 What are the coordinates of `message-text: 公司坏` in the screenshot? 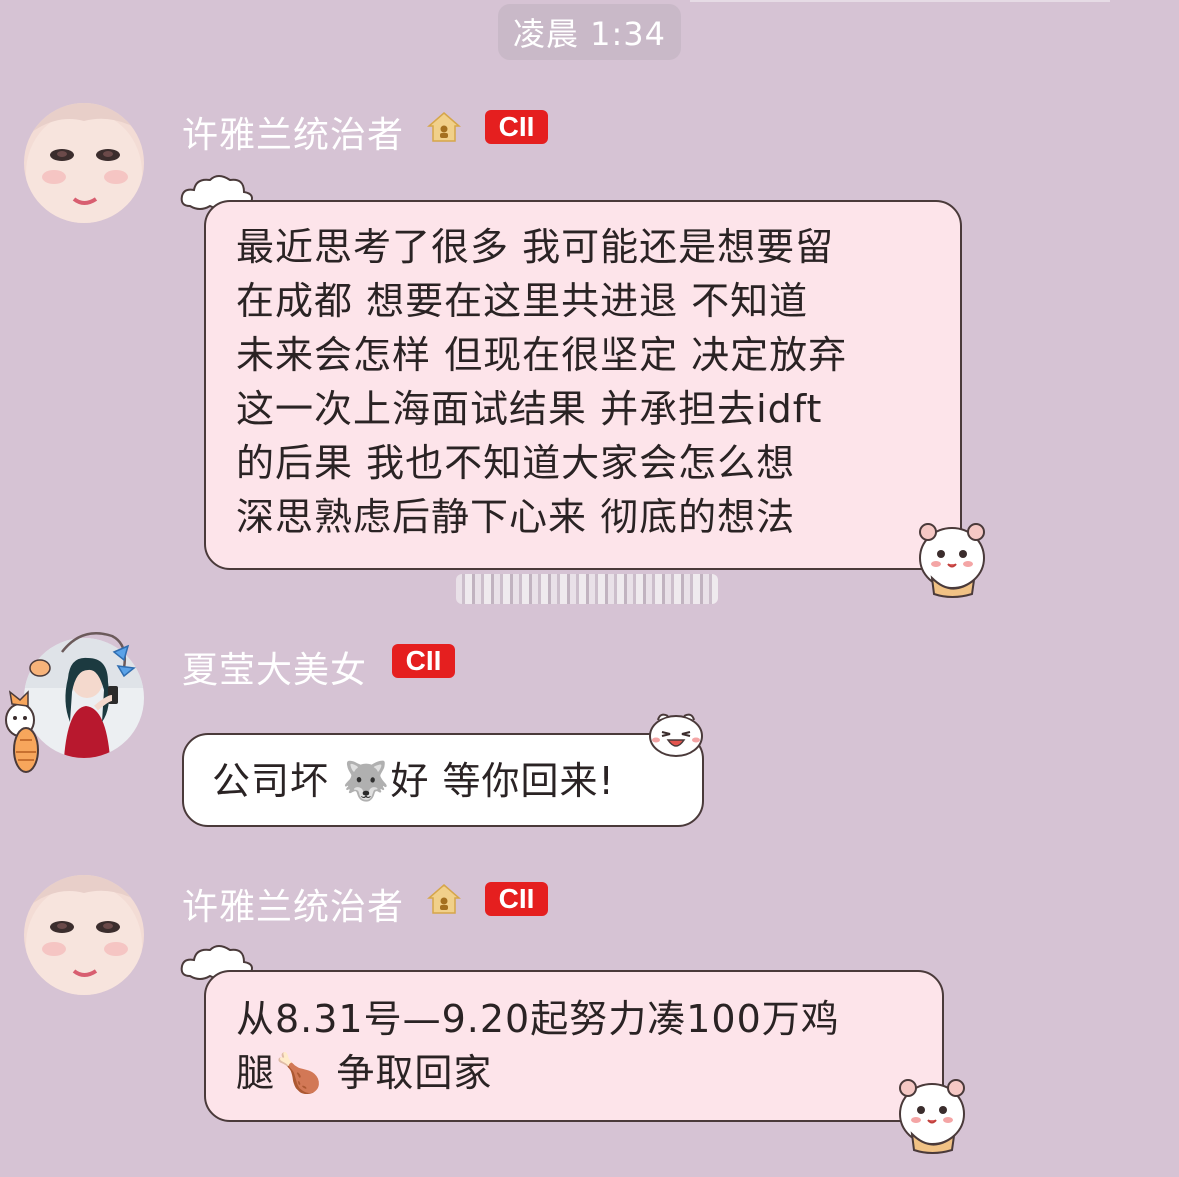 It's located at (271, 781).